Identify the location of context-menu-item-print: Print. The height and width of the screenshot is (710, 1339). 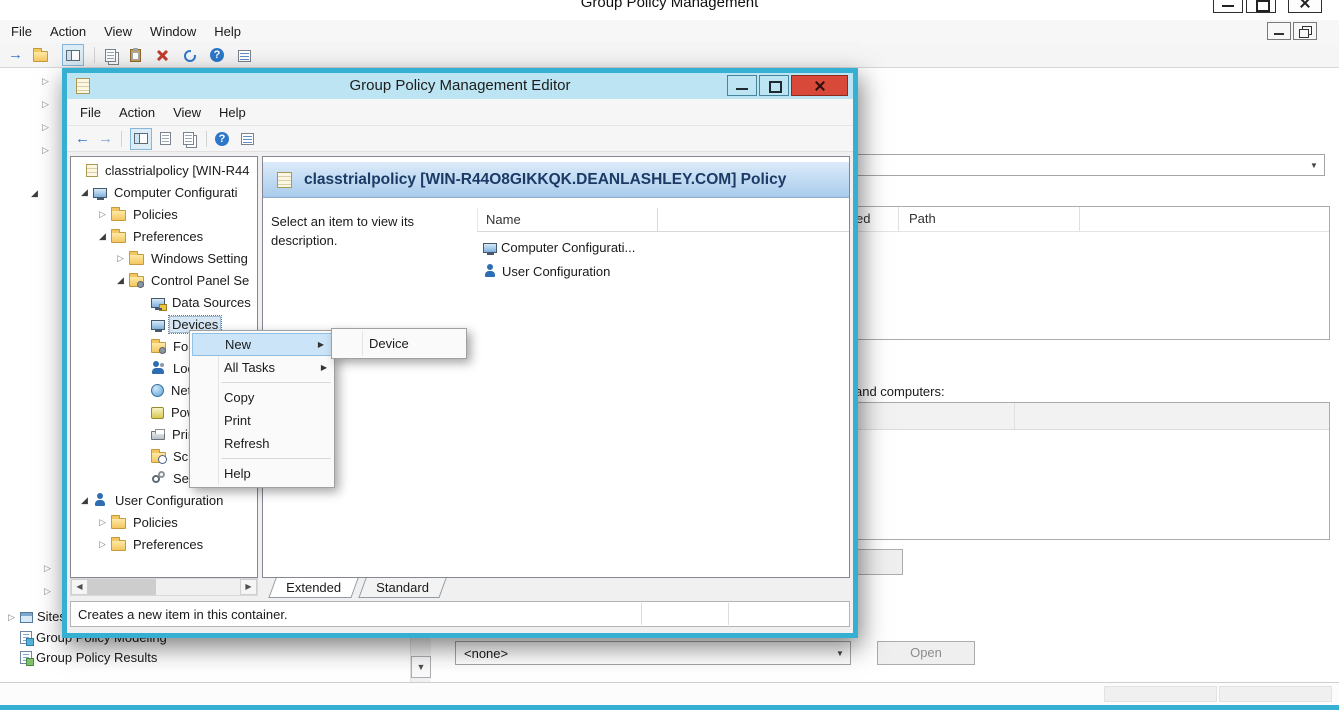
(262, 420).